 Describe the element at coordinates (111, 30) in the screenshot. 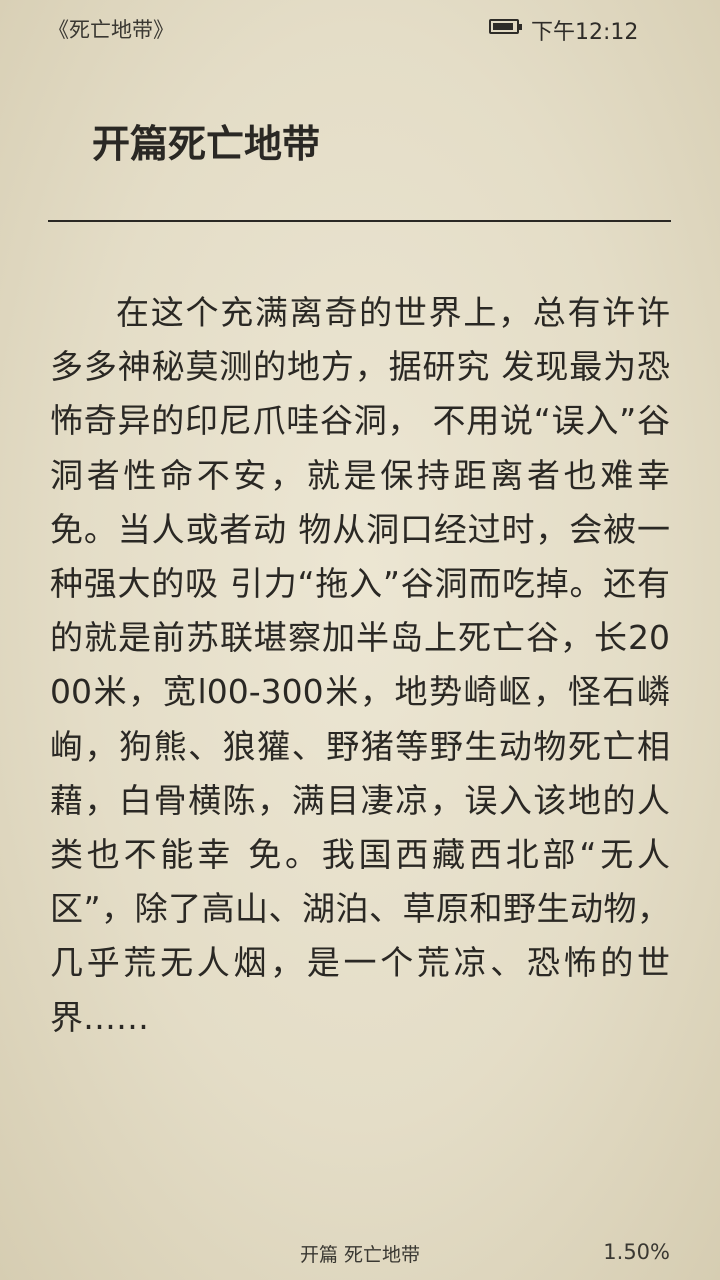

I see `book-title: 《死亡地带》` at that location.